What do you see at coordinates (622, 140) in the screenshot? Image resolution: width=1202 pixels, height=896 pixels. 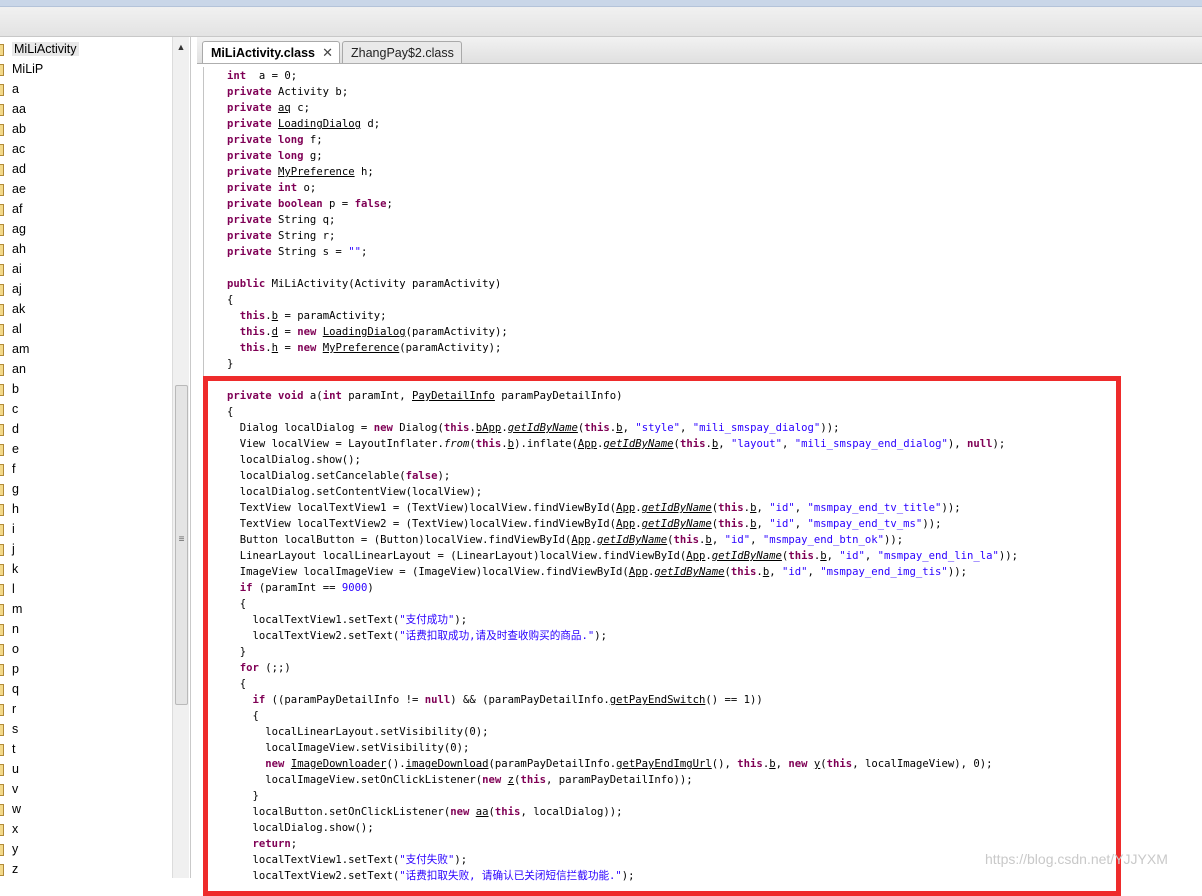 I see `code-line: private long f;` at bounding box center [622, 140].